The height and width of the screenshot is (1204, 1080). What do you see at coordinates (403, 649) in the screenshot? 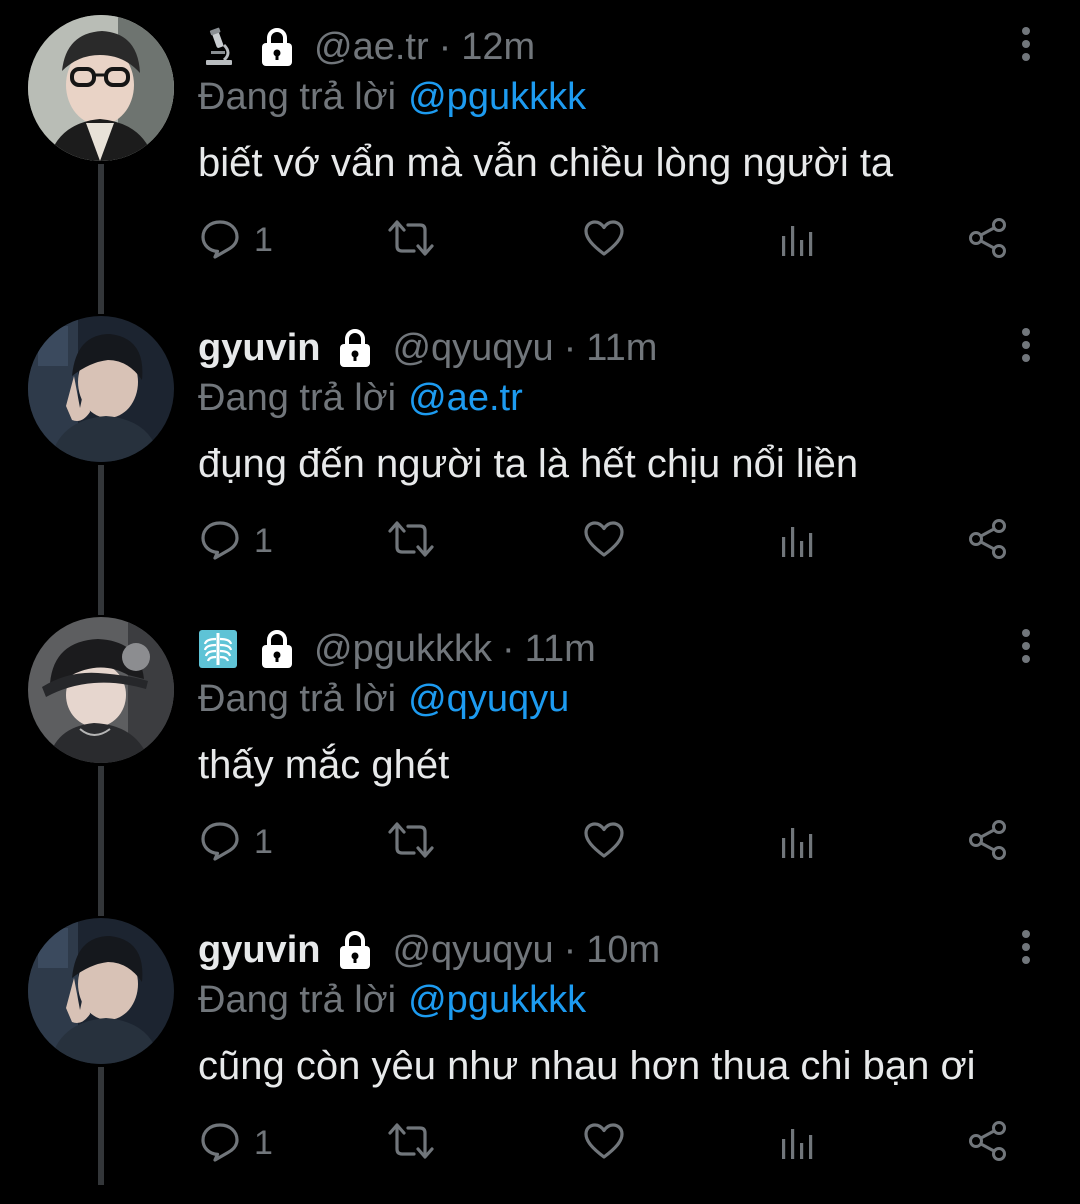
I see `user-handle: @pgukkkk` at bounding box center [403, 649].